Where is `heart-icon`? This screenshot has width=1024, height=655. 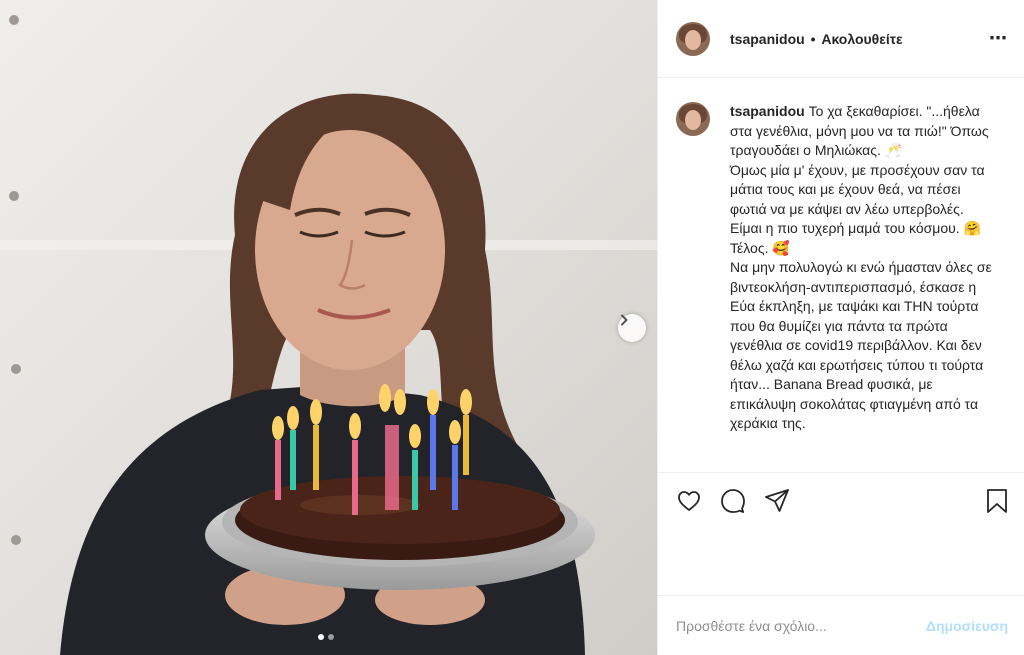
heart-icon is located at coordinates (689, 500).